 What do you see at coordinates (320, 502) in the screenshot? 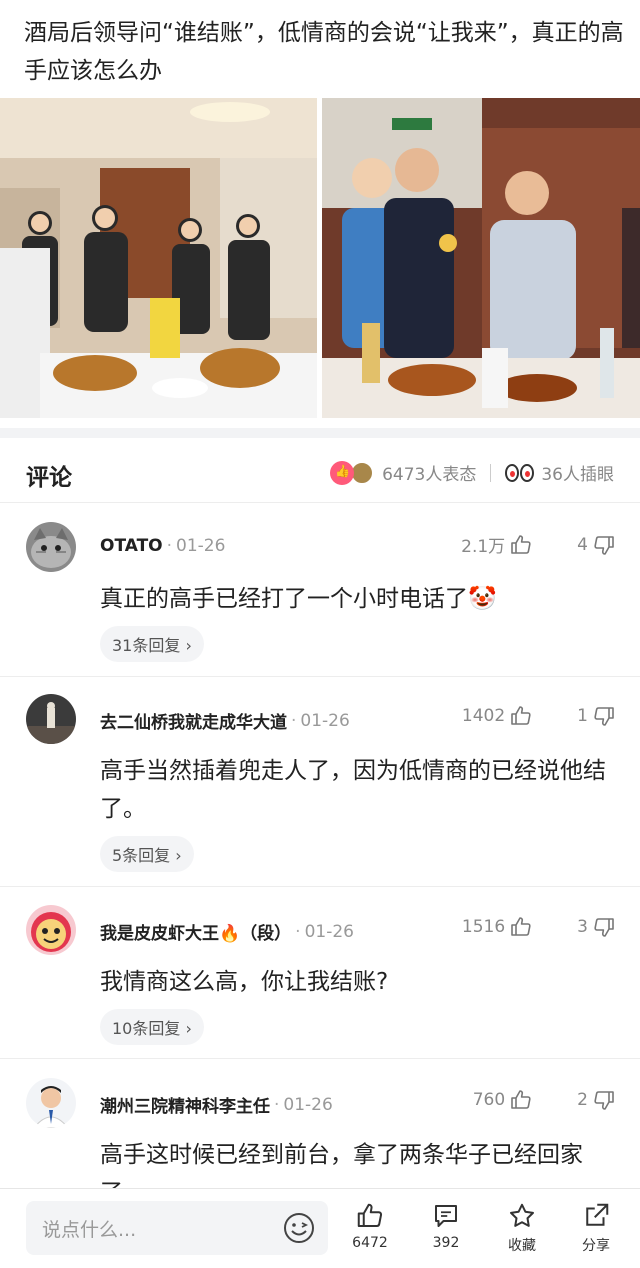
I see `header-divider` at bounding box center [320, 502].